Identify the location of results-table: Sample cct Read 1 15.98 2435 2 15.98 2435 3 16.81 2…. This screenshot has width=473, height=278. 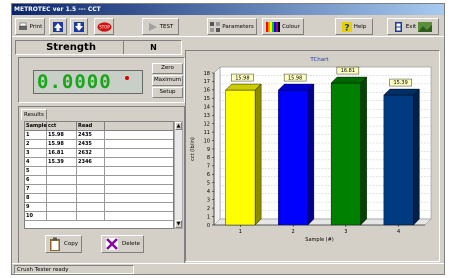
(99, 175).